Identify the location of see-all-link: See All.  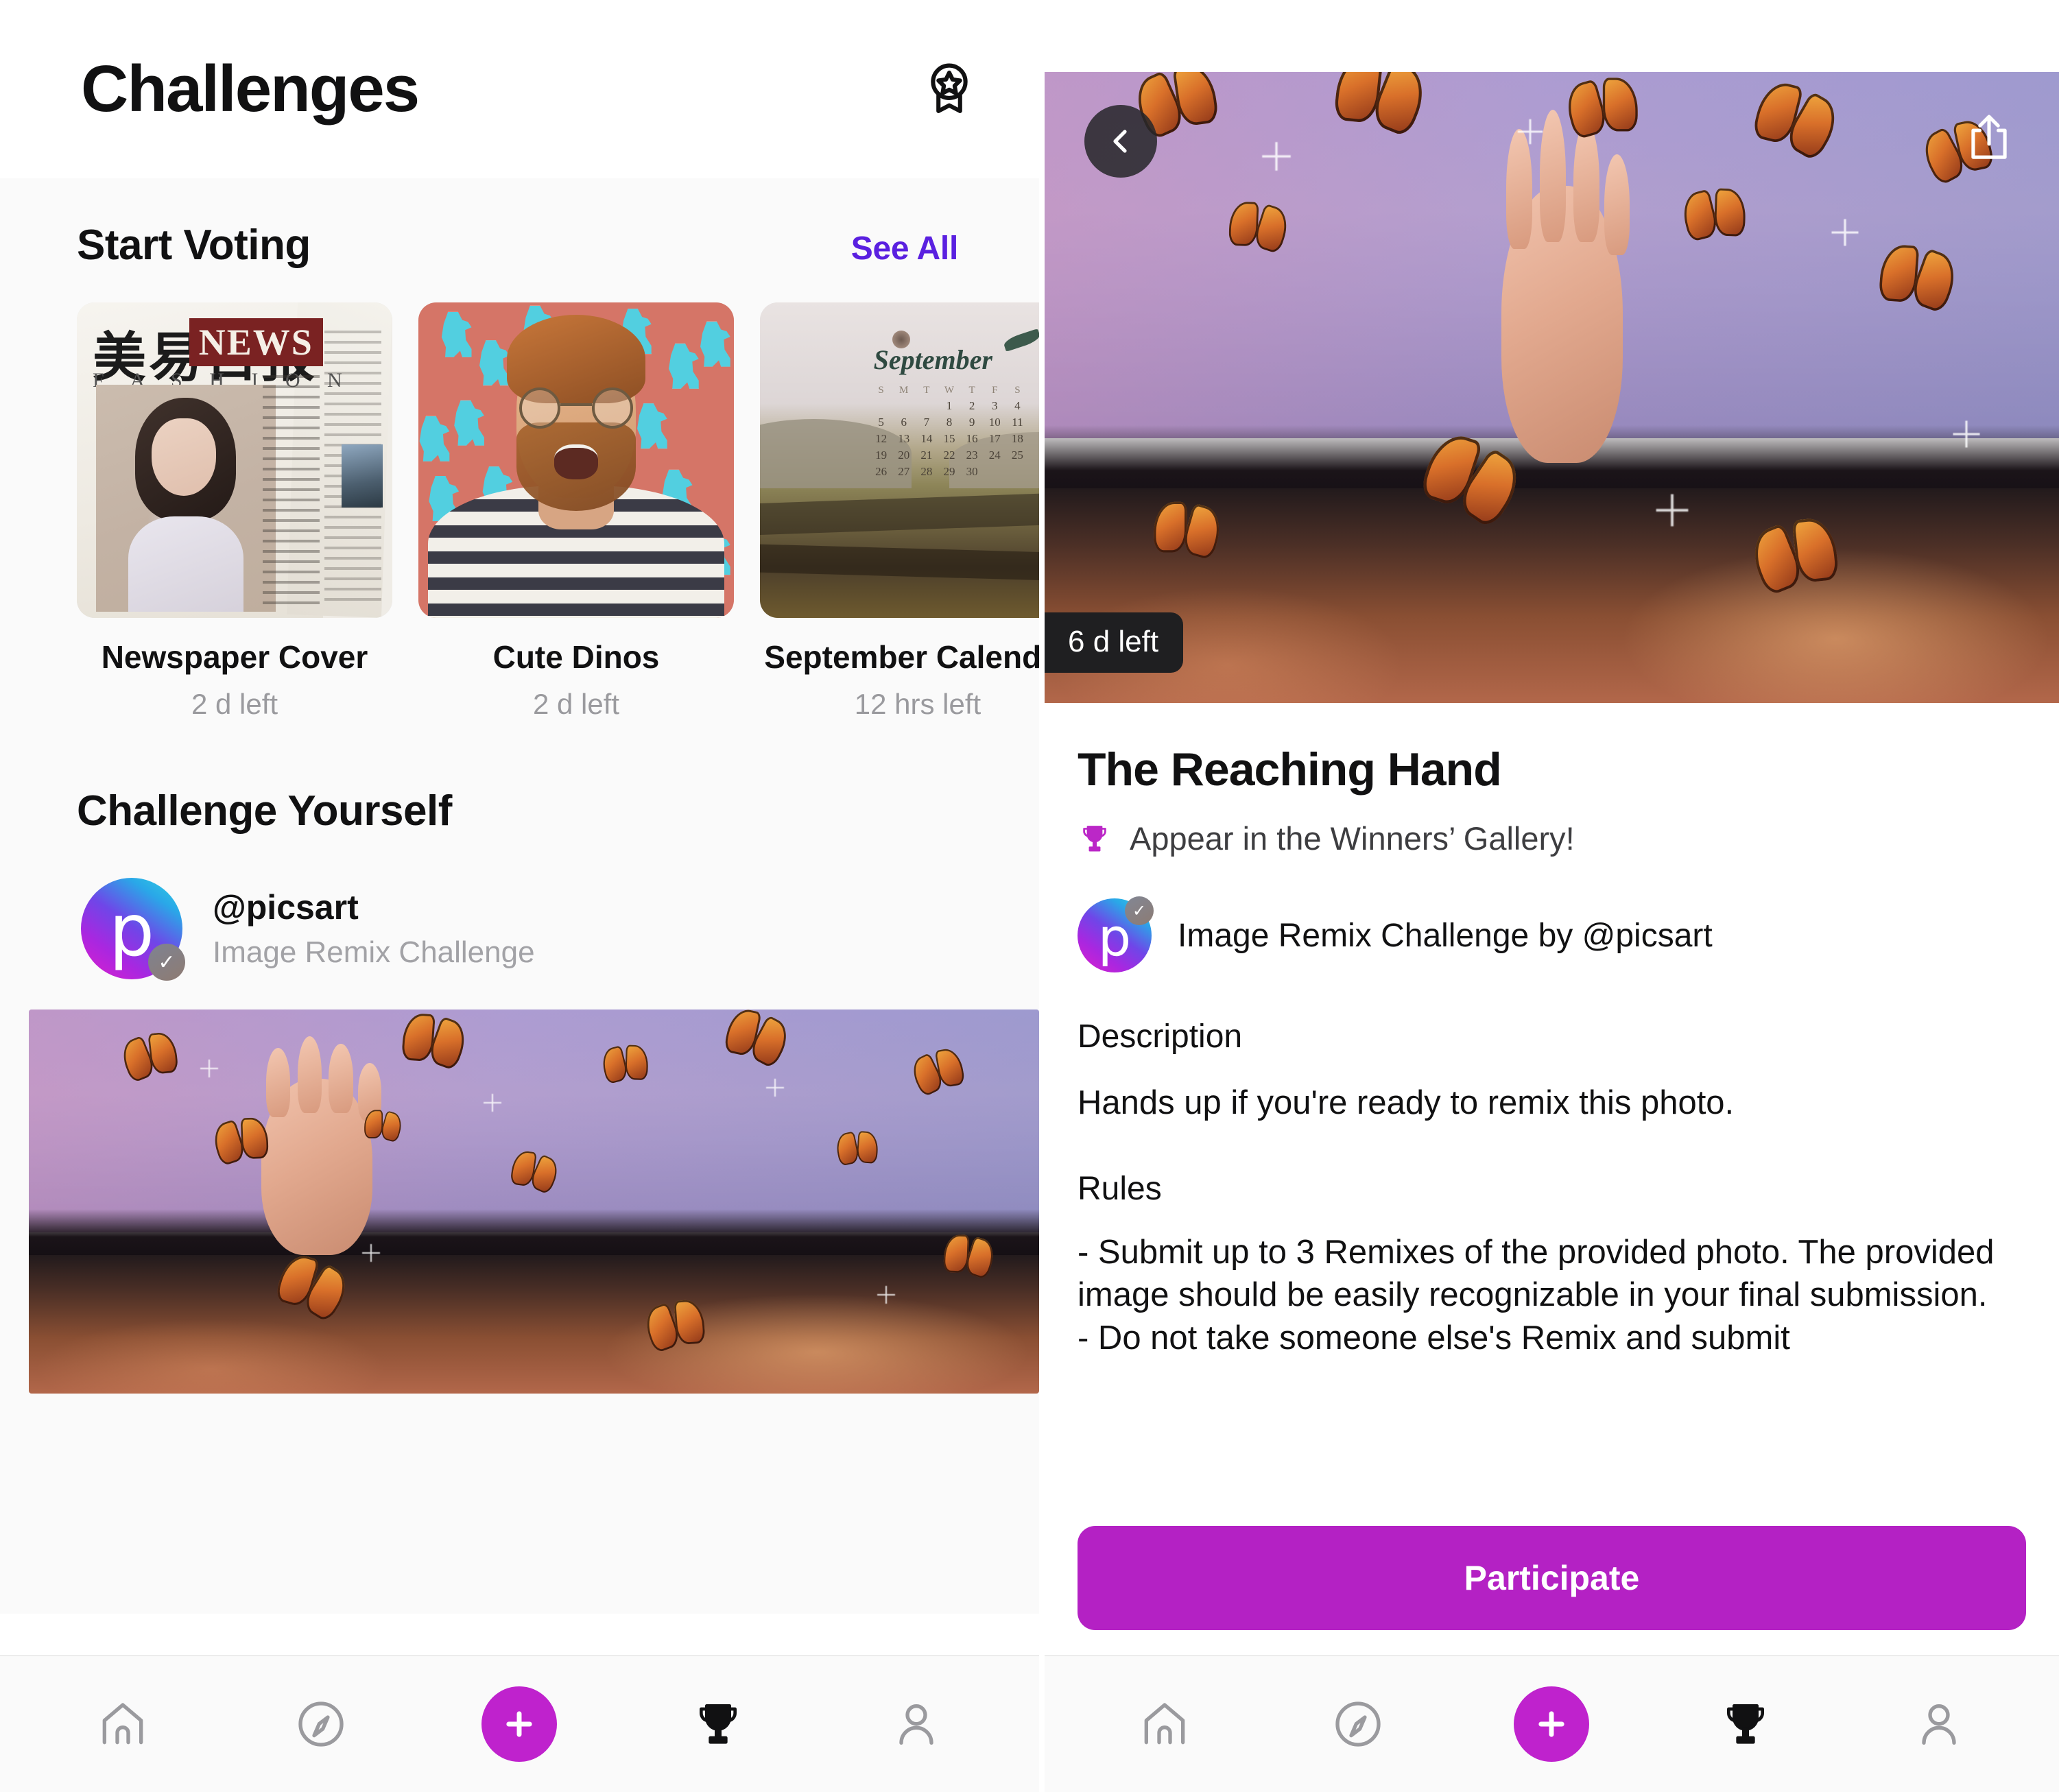
(905, 248).